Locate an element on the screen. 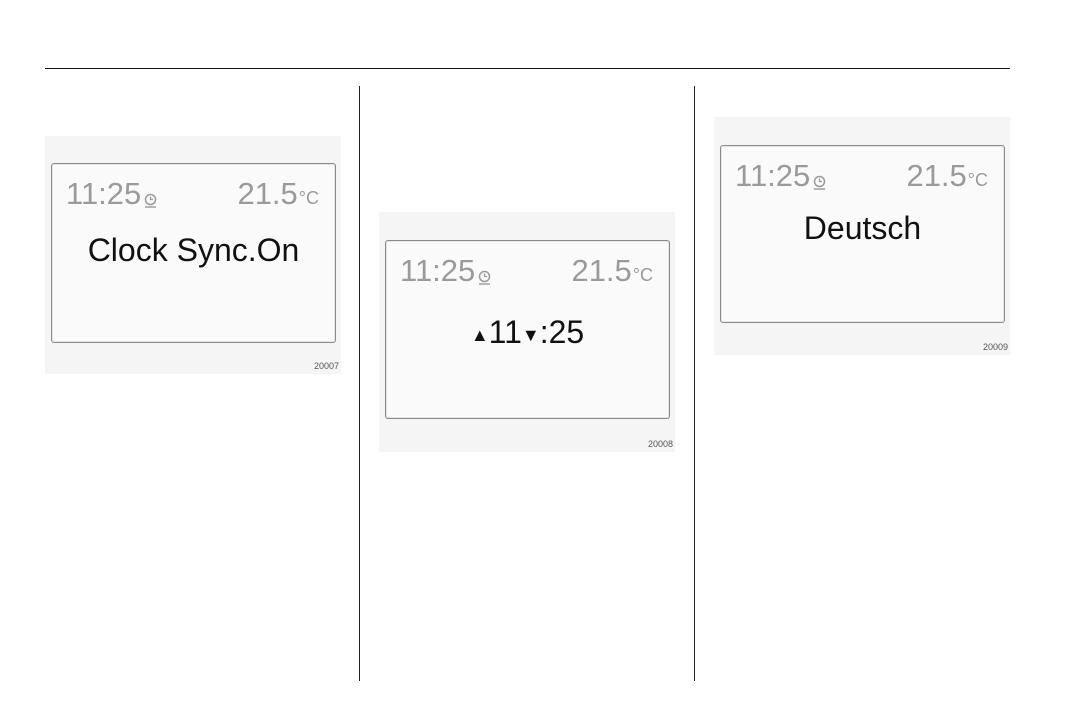 The width and height of the screenshot is (1077, 720). hours-value: 11 is located at coordinates (505, 332).